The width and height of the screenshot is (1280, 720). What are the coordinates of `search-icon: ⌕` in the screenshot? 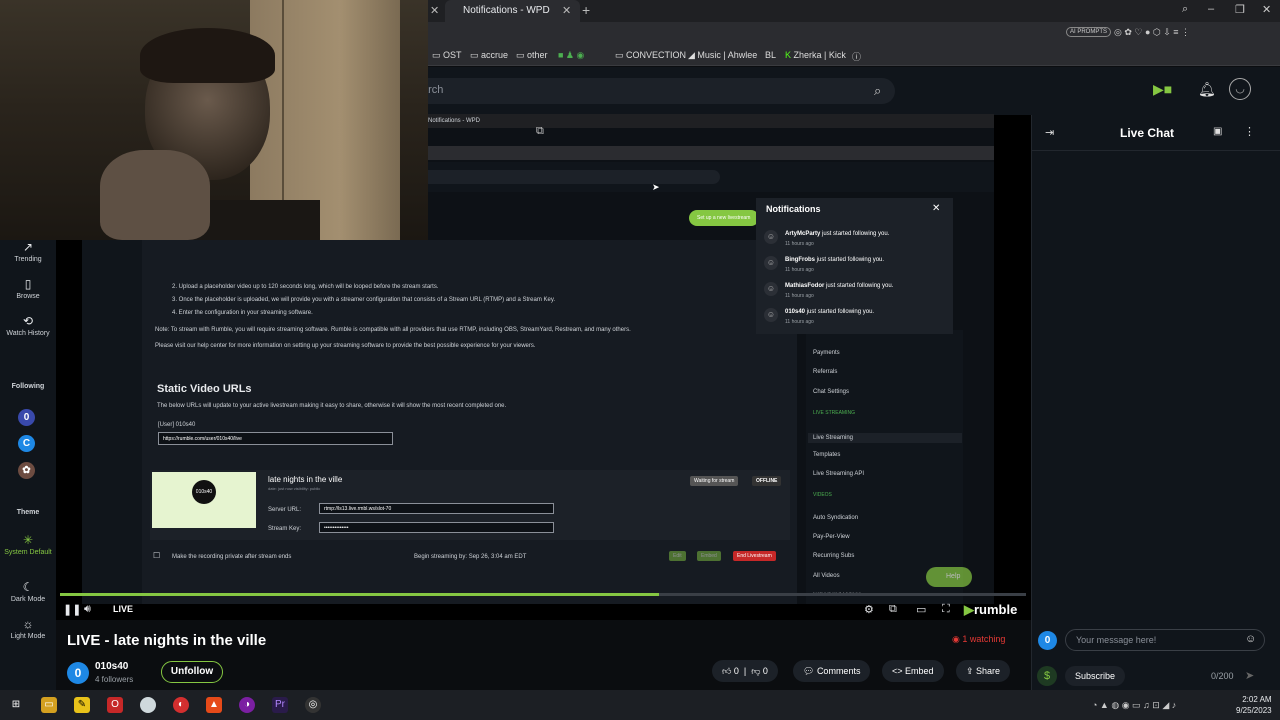 It's located at (877, 91).